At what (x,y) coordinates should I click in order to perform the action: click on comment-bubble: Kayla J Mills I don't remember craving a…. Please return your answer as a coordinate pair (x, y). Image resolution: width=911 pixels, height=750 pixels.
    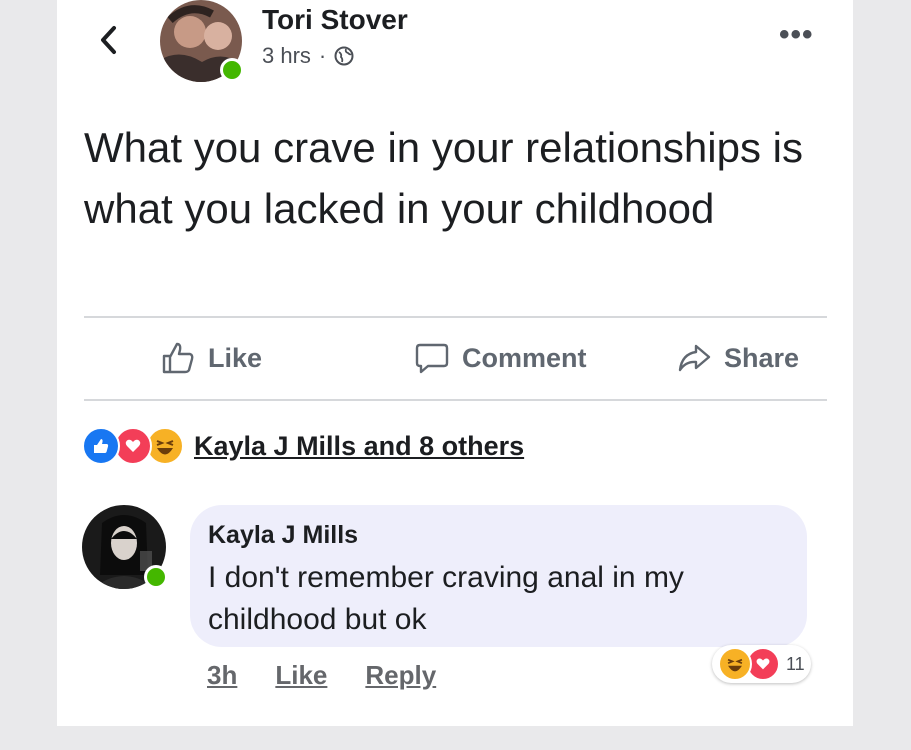
    Looking at the image, I should click on (498, 576).